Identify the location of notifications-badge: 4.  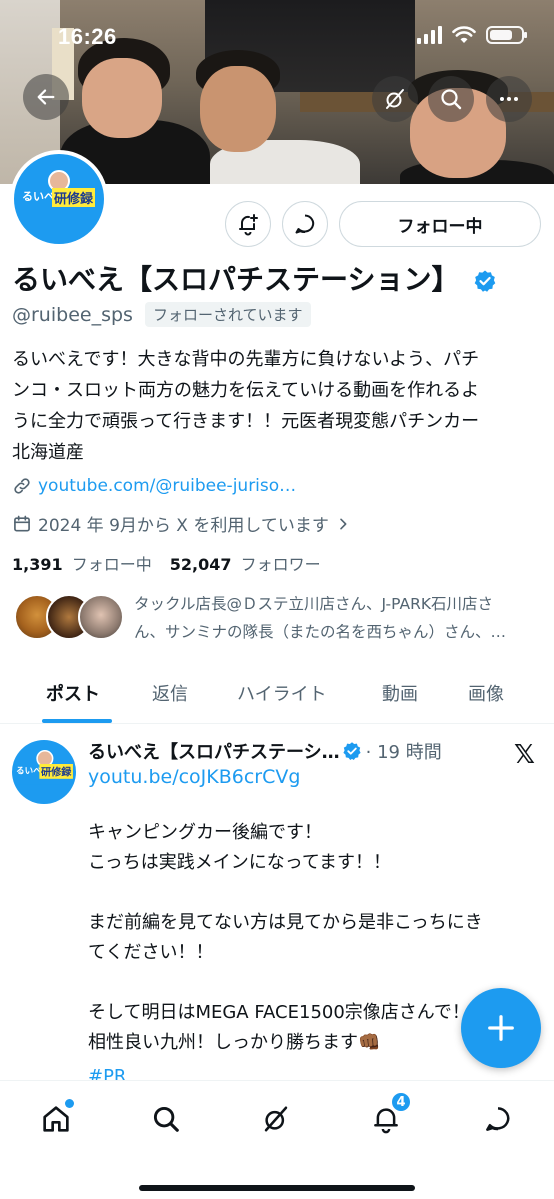
(401, 1102).